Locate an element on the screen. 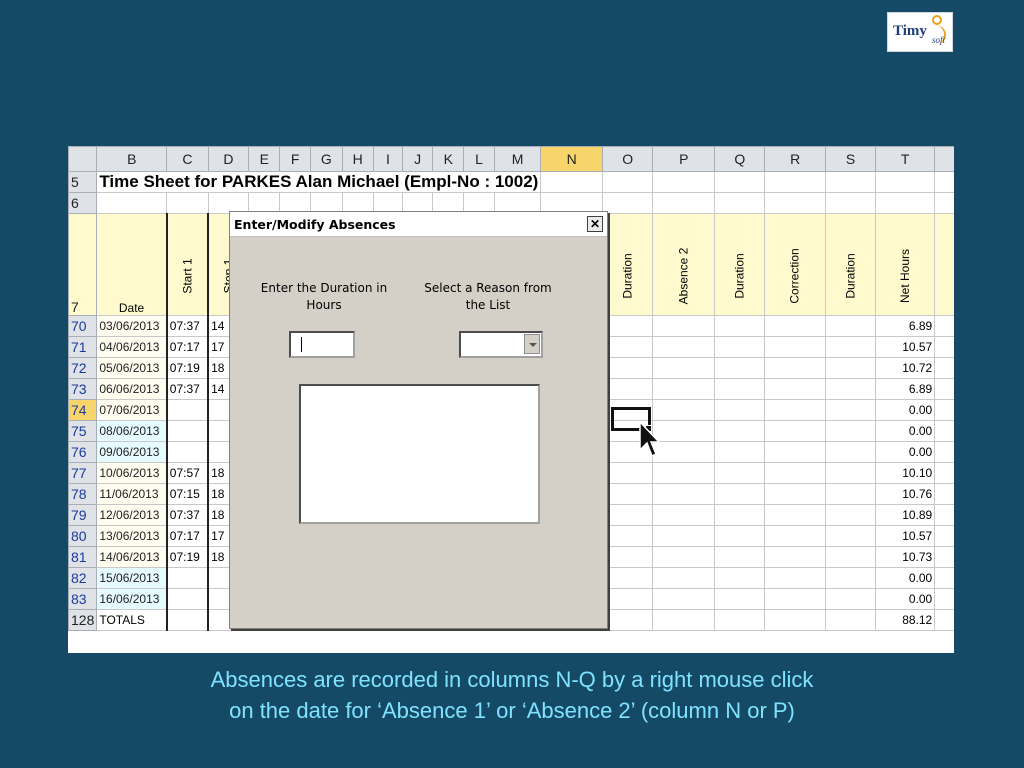  column-header-b: B is located at coordinates (132, 159).